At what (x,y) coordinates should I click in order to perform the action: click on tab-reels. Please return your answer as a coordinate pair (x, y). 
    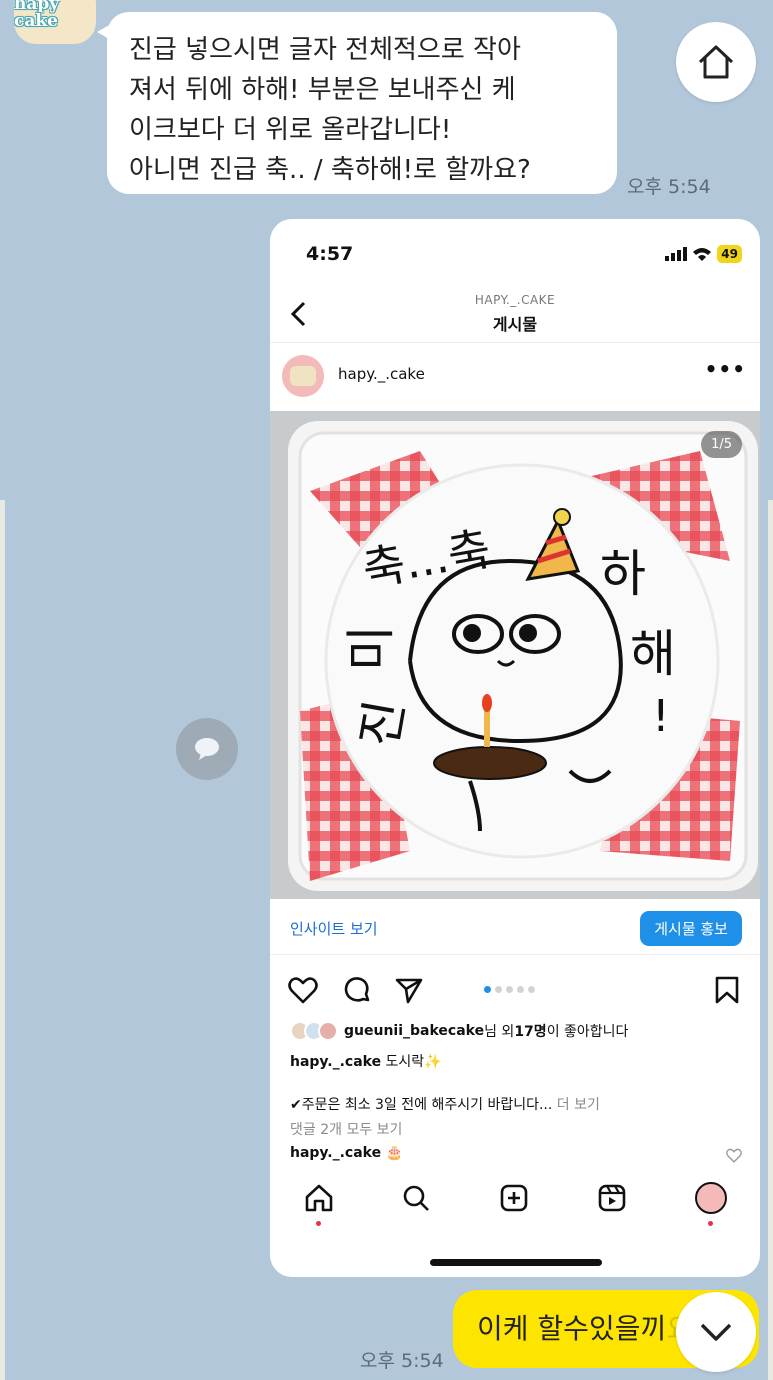
    Looking at the image, I should click on (612, 1198).